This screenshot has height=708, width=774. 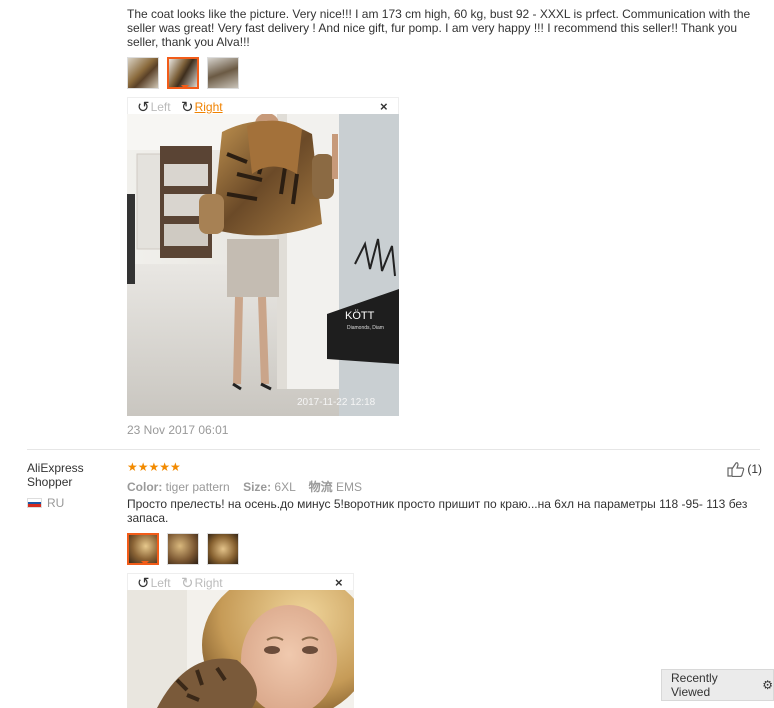 I want to click on logistics-label: 物流, so click(x=320, y=487).